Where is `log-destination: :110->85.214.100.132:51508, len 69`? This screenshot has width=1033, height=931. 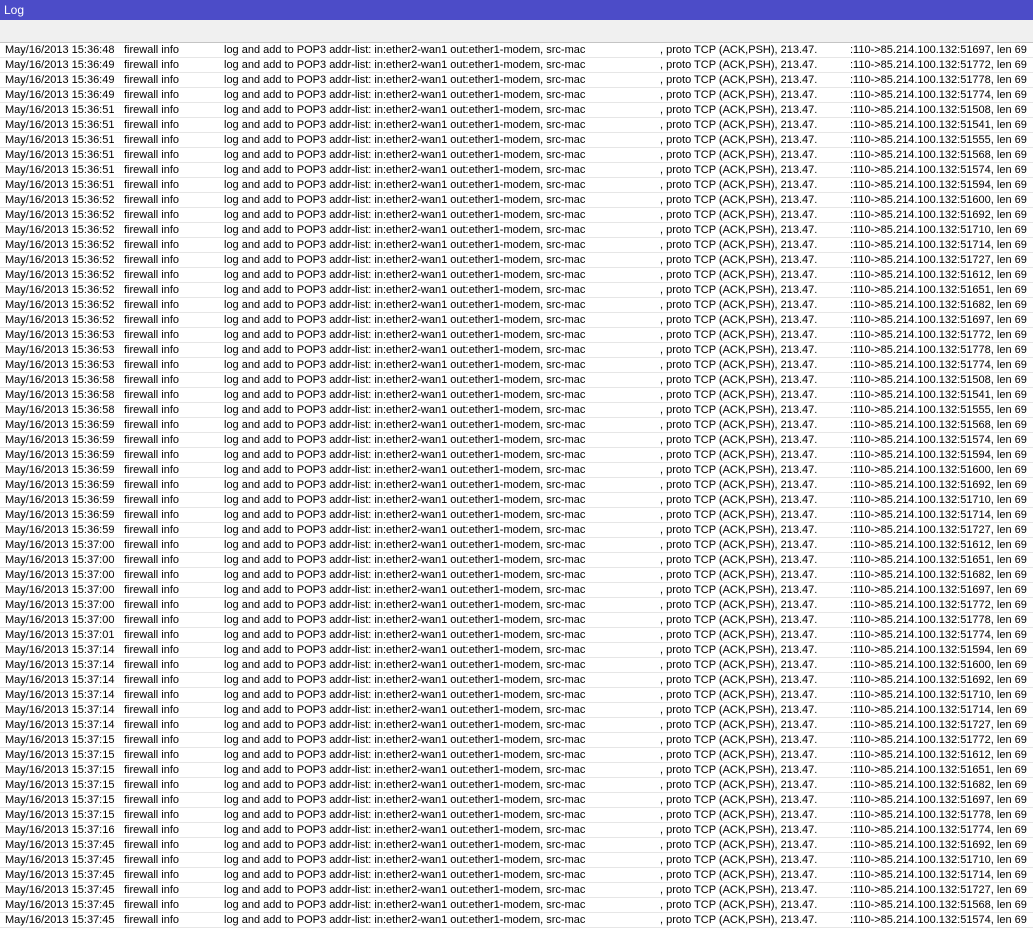 log-destination: :110->85.214.100.132:51508, len 69 is located at coordinates (938, 380).